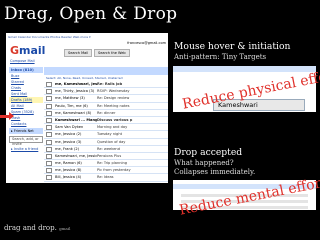 The height and width of the screenshot is (240, 320). I want to click on email-row: me, Mathews (4)Re: Office plans, so click(106, 182).